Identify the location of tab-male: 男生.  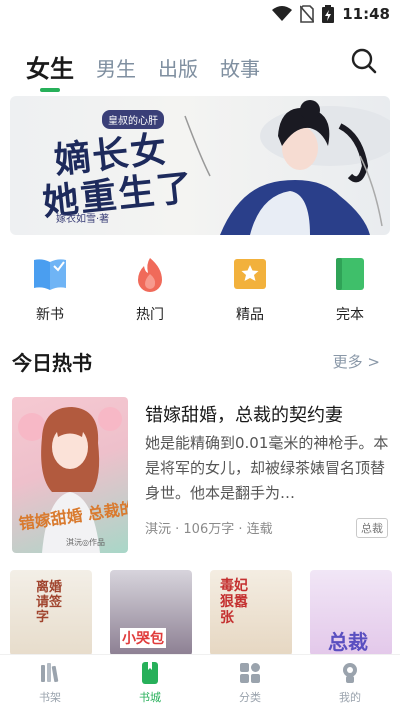
(116, 69).